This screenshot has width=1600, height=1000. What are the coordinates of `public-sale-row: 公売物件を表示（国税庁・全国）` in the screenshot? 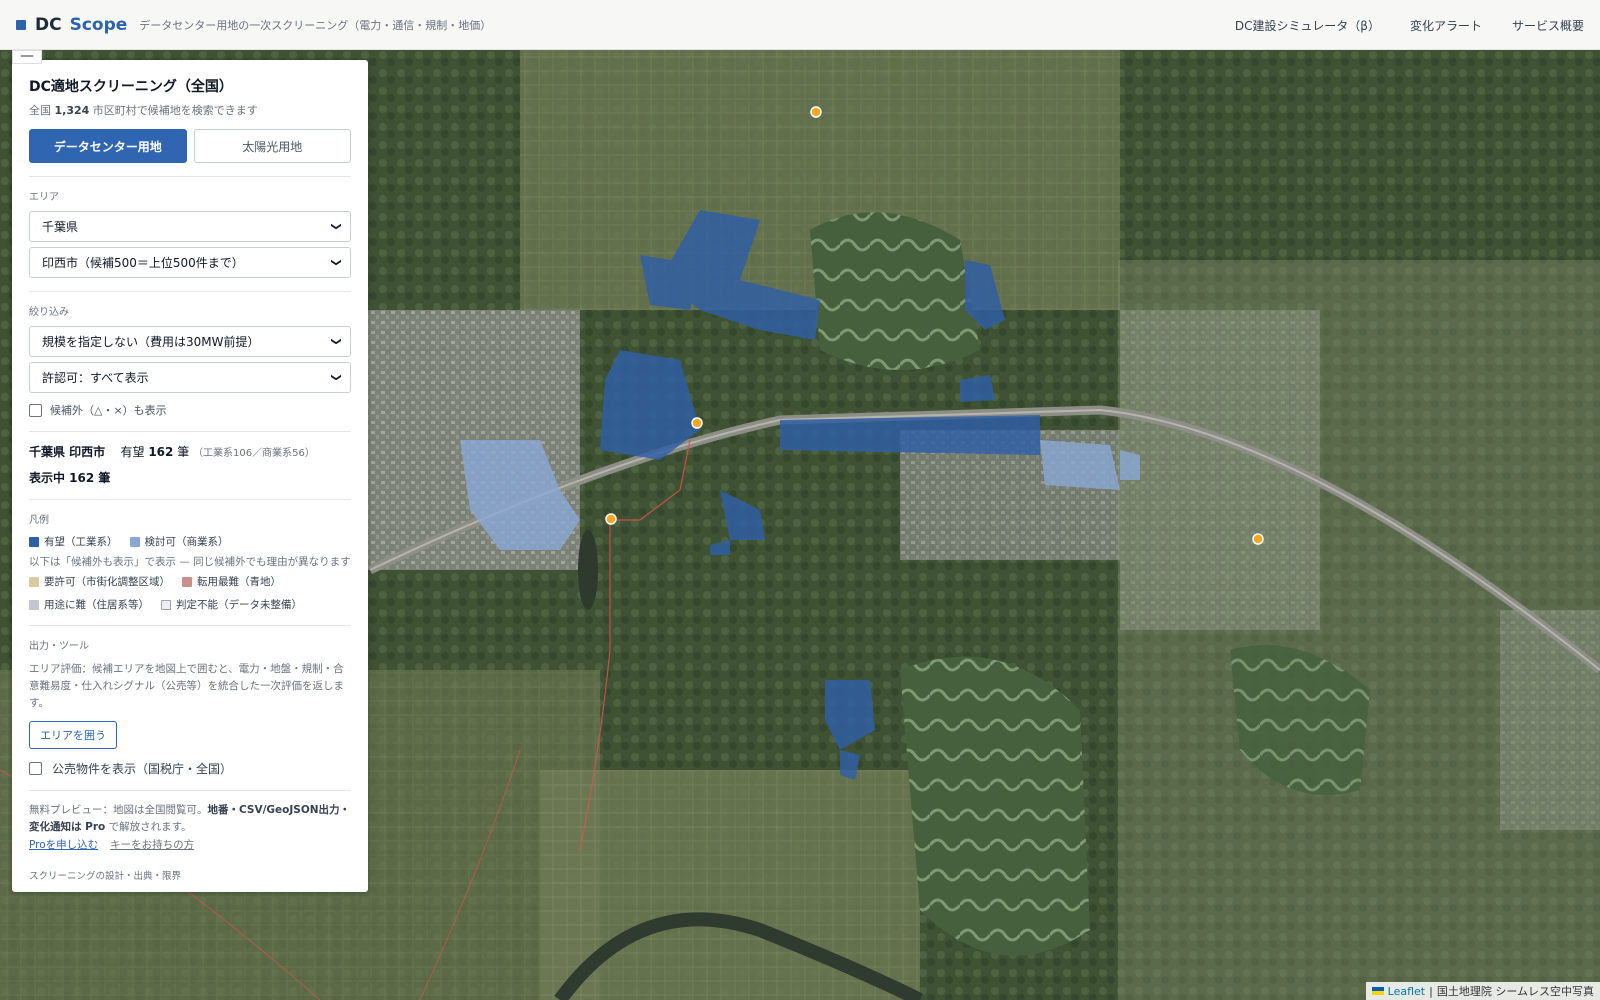 It's located at (190, 768).